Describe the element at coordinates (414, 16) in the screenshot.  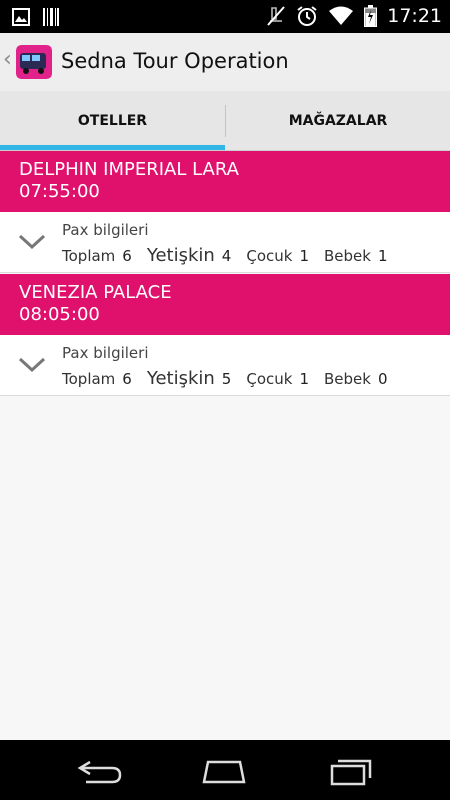
I see `status-time: 17:21` at that location.